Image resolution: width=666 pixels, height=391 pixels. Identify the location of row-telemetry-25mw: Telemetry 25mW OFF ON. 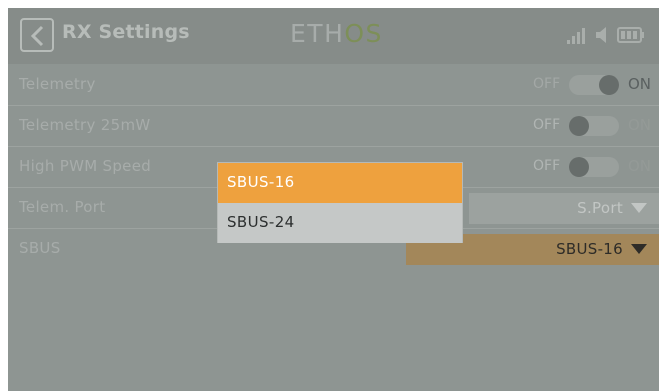
(333, 126).